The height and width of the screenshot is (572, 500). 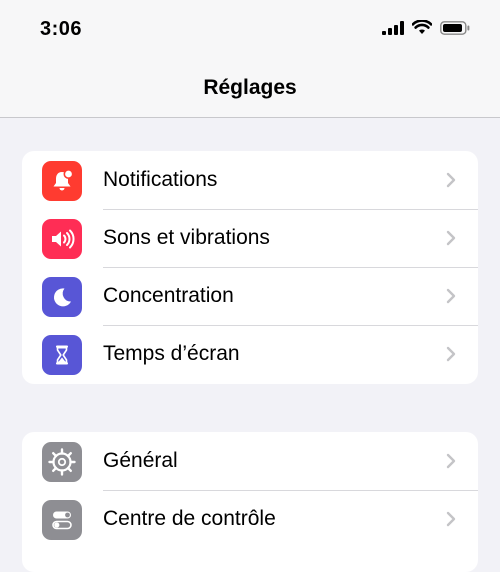 I want to click on settings-row-label: Notifications, so click(x=160, y=179).